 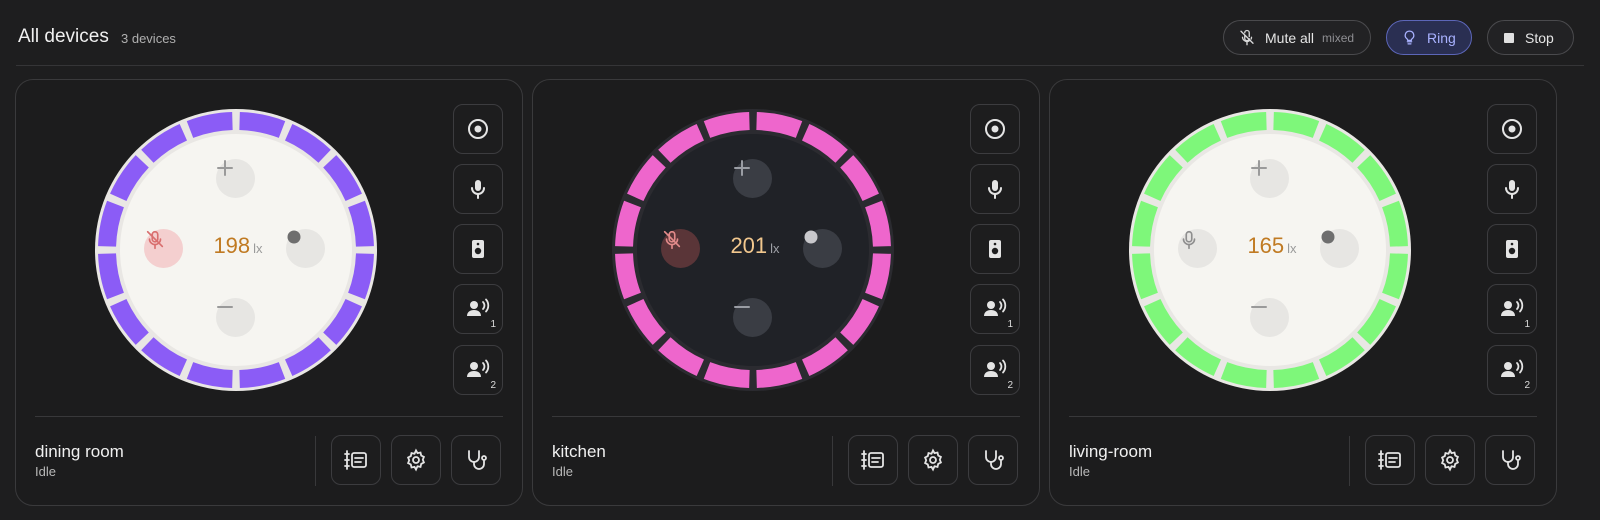 What do you see at coordinates (749, 245) in the screenshot?
I see `lux-value: 201` at bounding box center [749, 245].